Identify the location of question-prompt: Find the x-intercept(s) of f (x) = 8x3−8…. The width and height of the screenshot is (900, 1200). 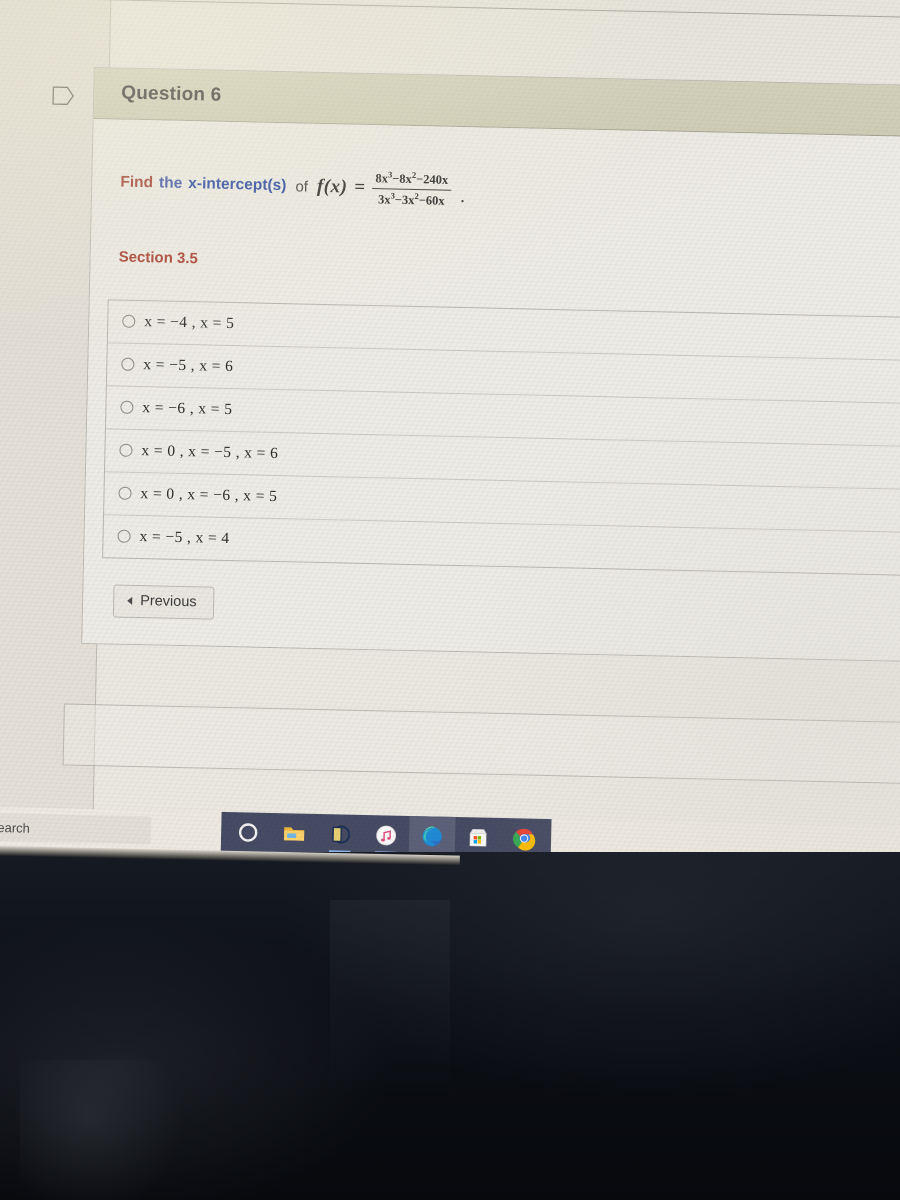
(510, 192).